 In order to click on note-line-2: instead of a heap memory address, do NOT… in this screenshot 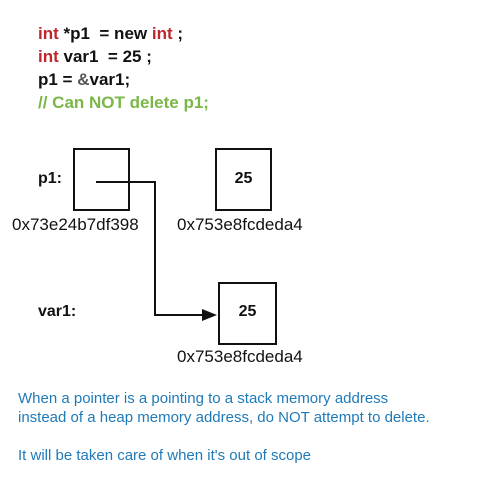, I will do `click(224, 417)`.